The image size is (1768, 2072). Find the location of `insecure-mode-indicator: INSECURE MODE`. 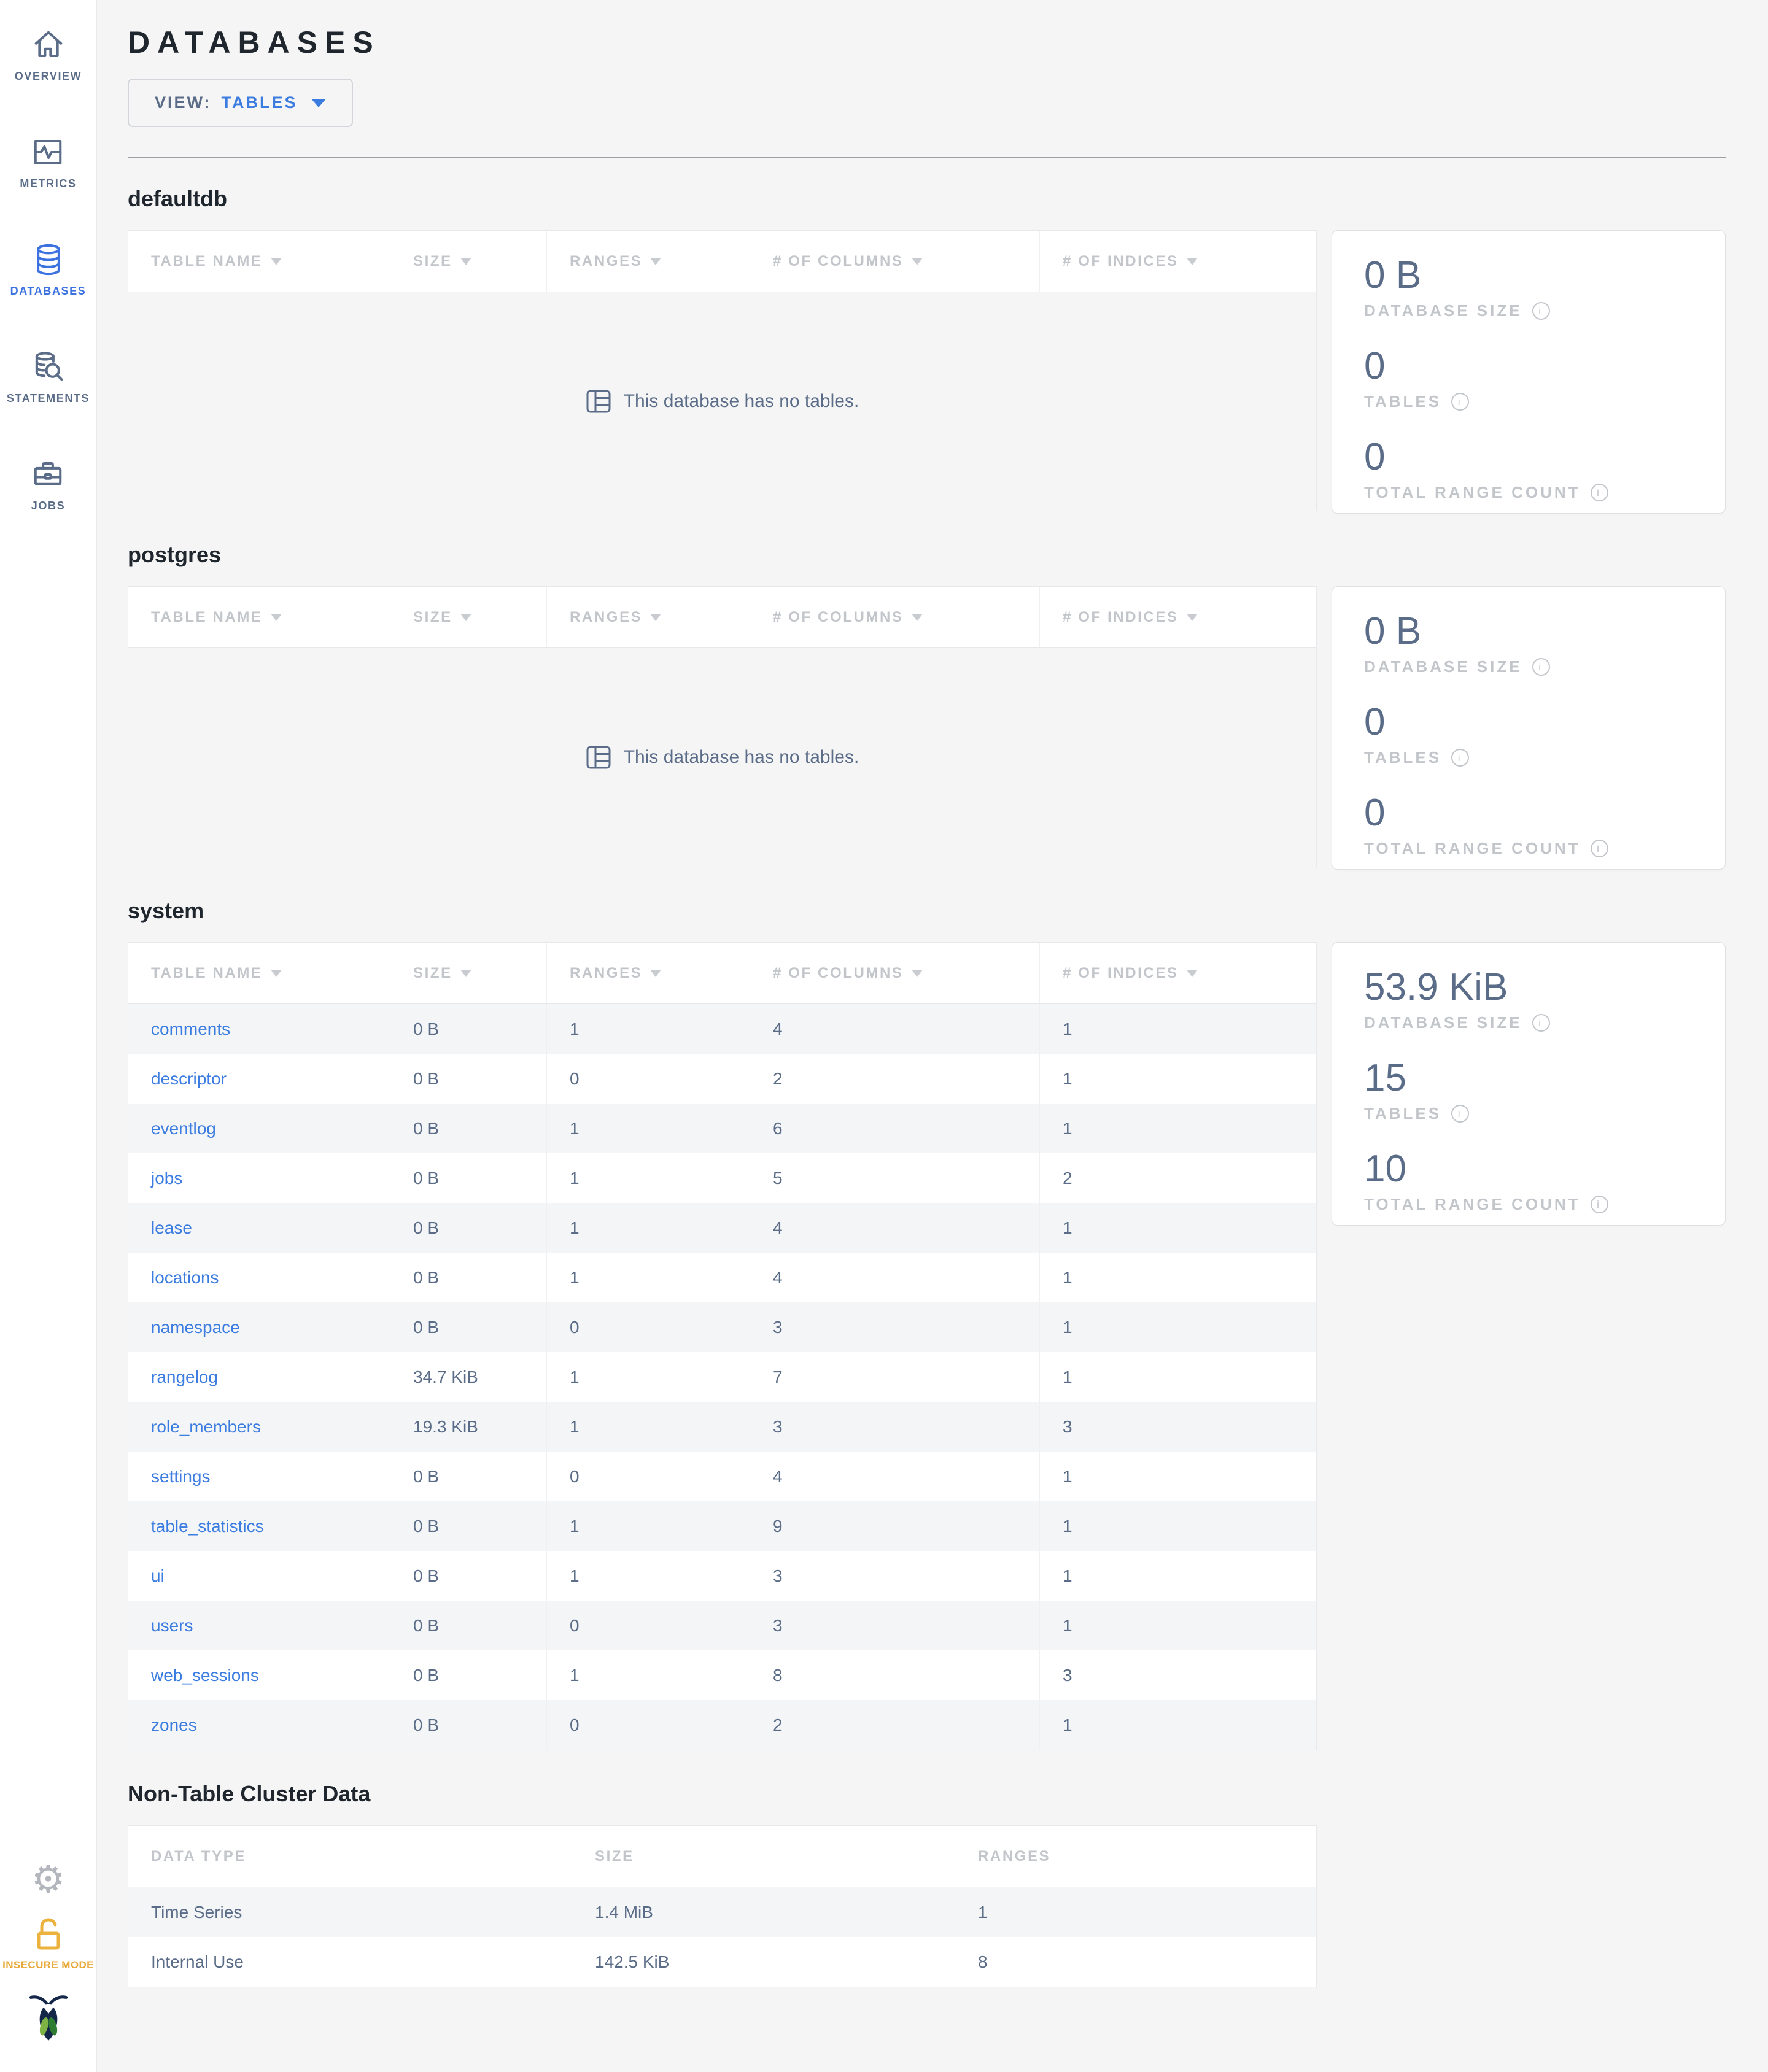

insecure-mode-indicator: INSECURE MODE is located at coordinates (48, 1943).